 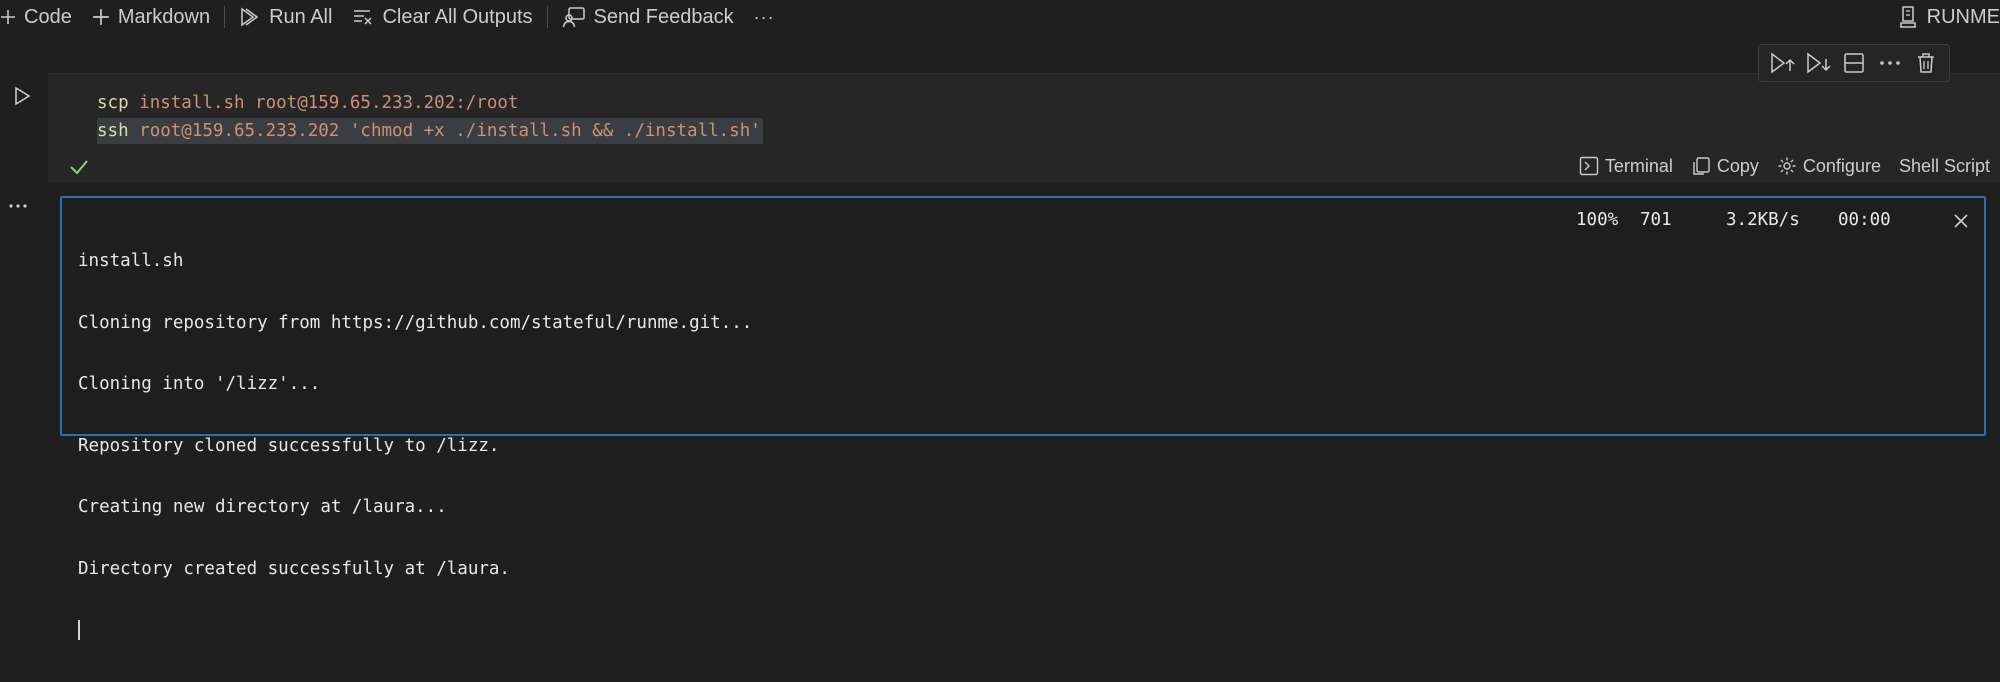 What do you see at coordinates (18, 206) in the screenshot?
I see `output-more-icon` at bounding box center [18, 206].